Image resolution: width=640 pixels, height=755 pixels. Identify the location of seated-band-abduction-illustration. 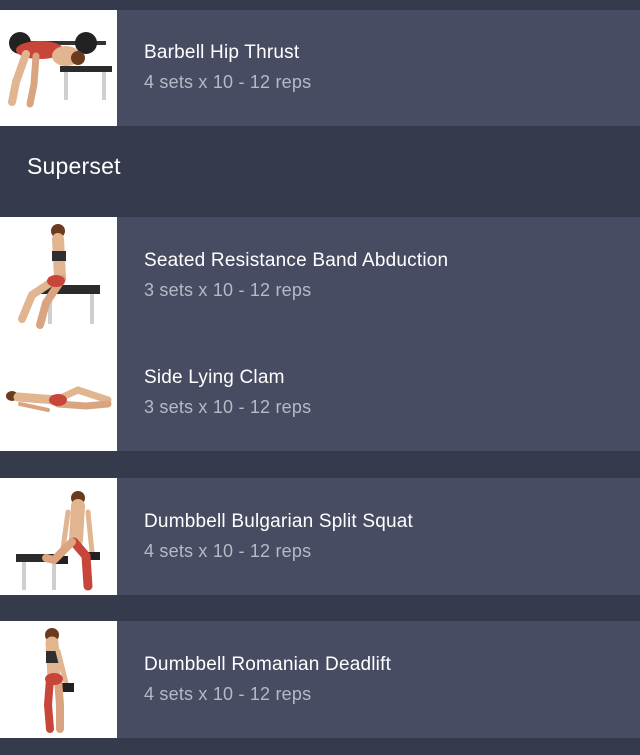
(59, 276).